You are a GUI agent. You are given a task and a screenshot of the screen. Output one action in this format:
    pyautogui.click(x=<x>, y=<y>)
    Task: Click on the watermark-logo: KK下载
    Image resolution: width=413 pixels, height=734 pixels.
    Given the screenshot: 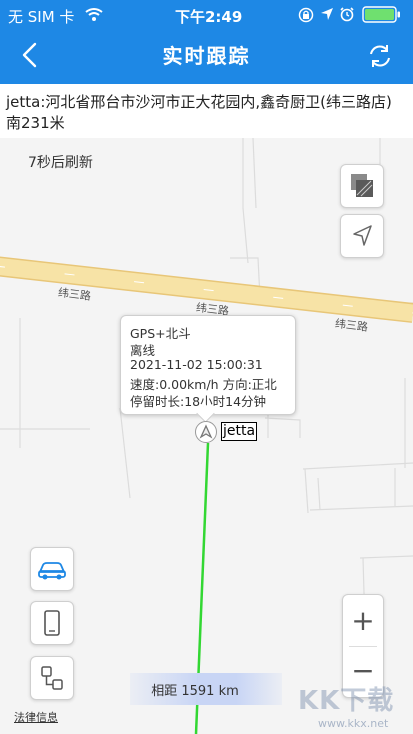 What is the action you would take?
    pyautogui.click(x=346, y=701)
    